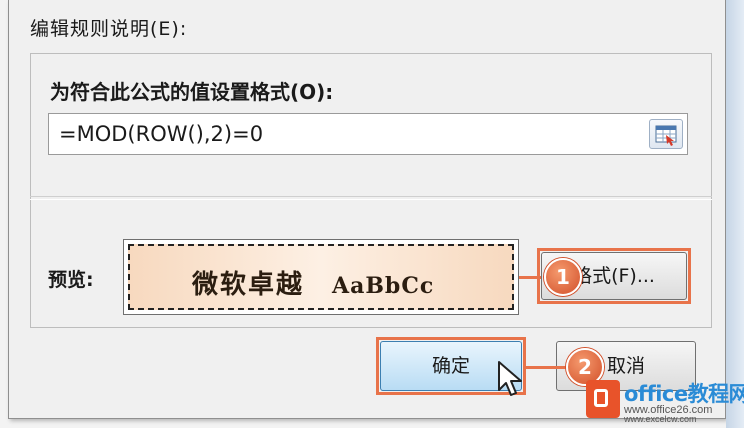 The height and width of the screenshot is (428, 744). I want to click on range-select-icon, so click(666, 135).